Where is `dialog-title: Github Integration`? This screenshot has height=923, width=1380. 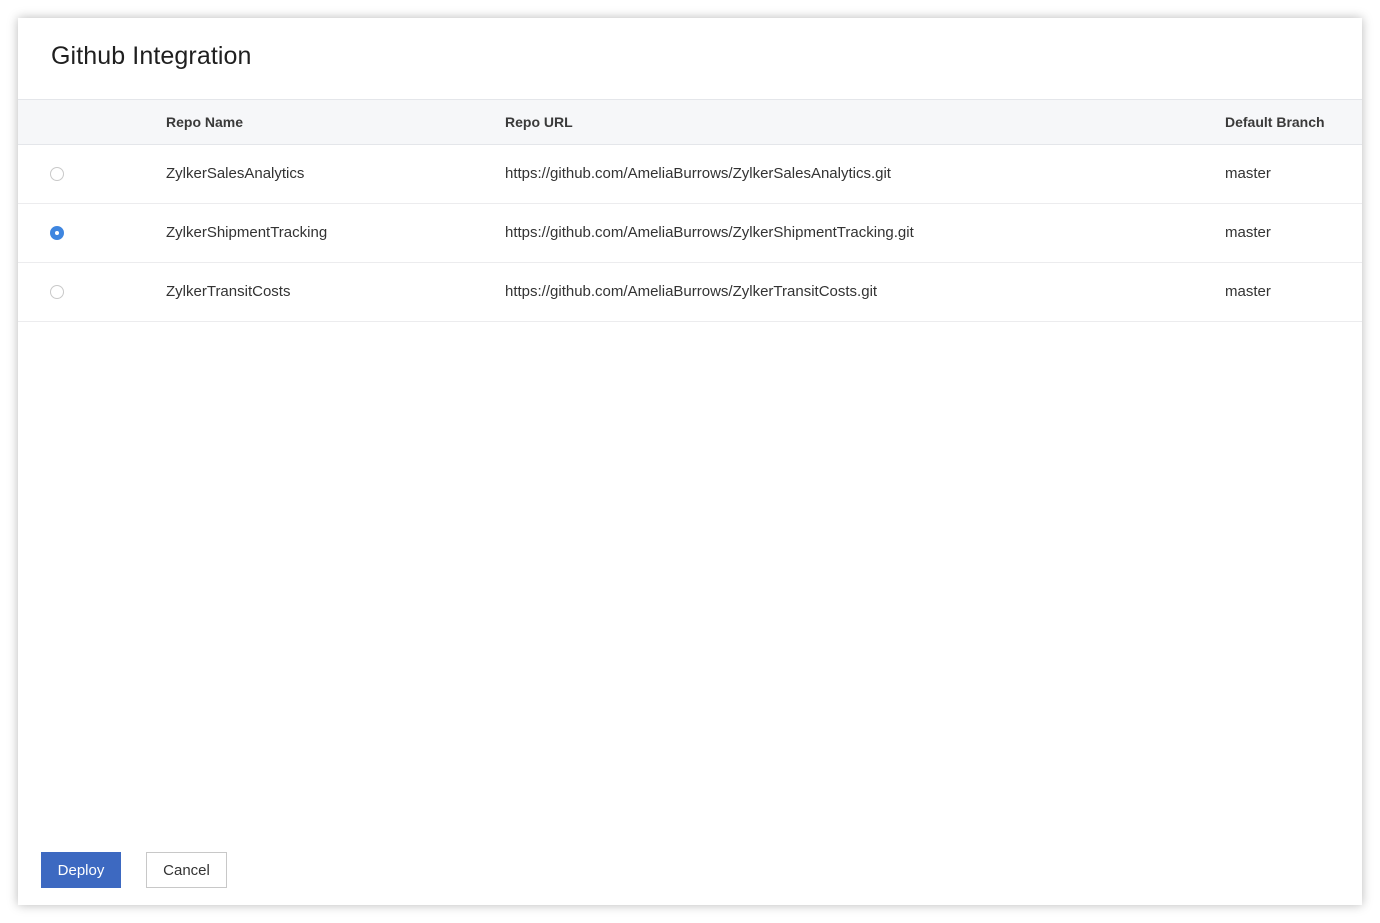 dialog-title: Github Integration is located at coordinates (151, 56).